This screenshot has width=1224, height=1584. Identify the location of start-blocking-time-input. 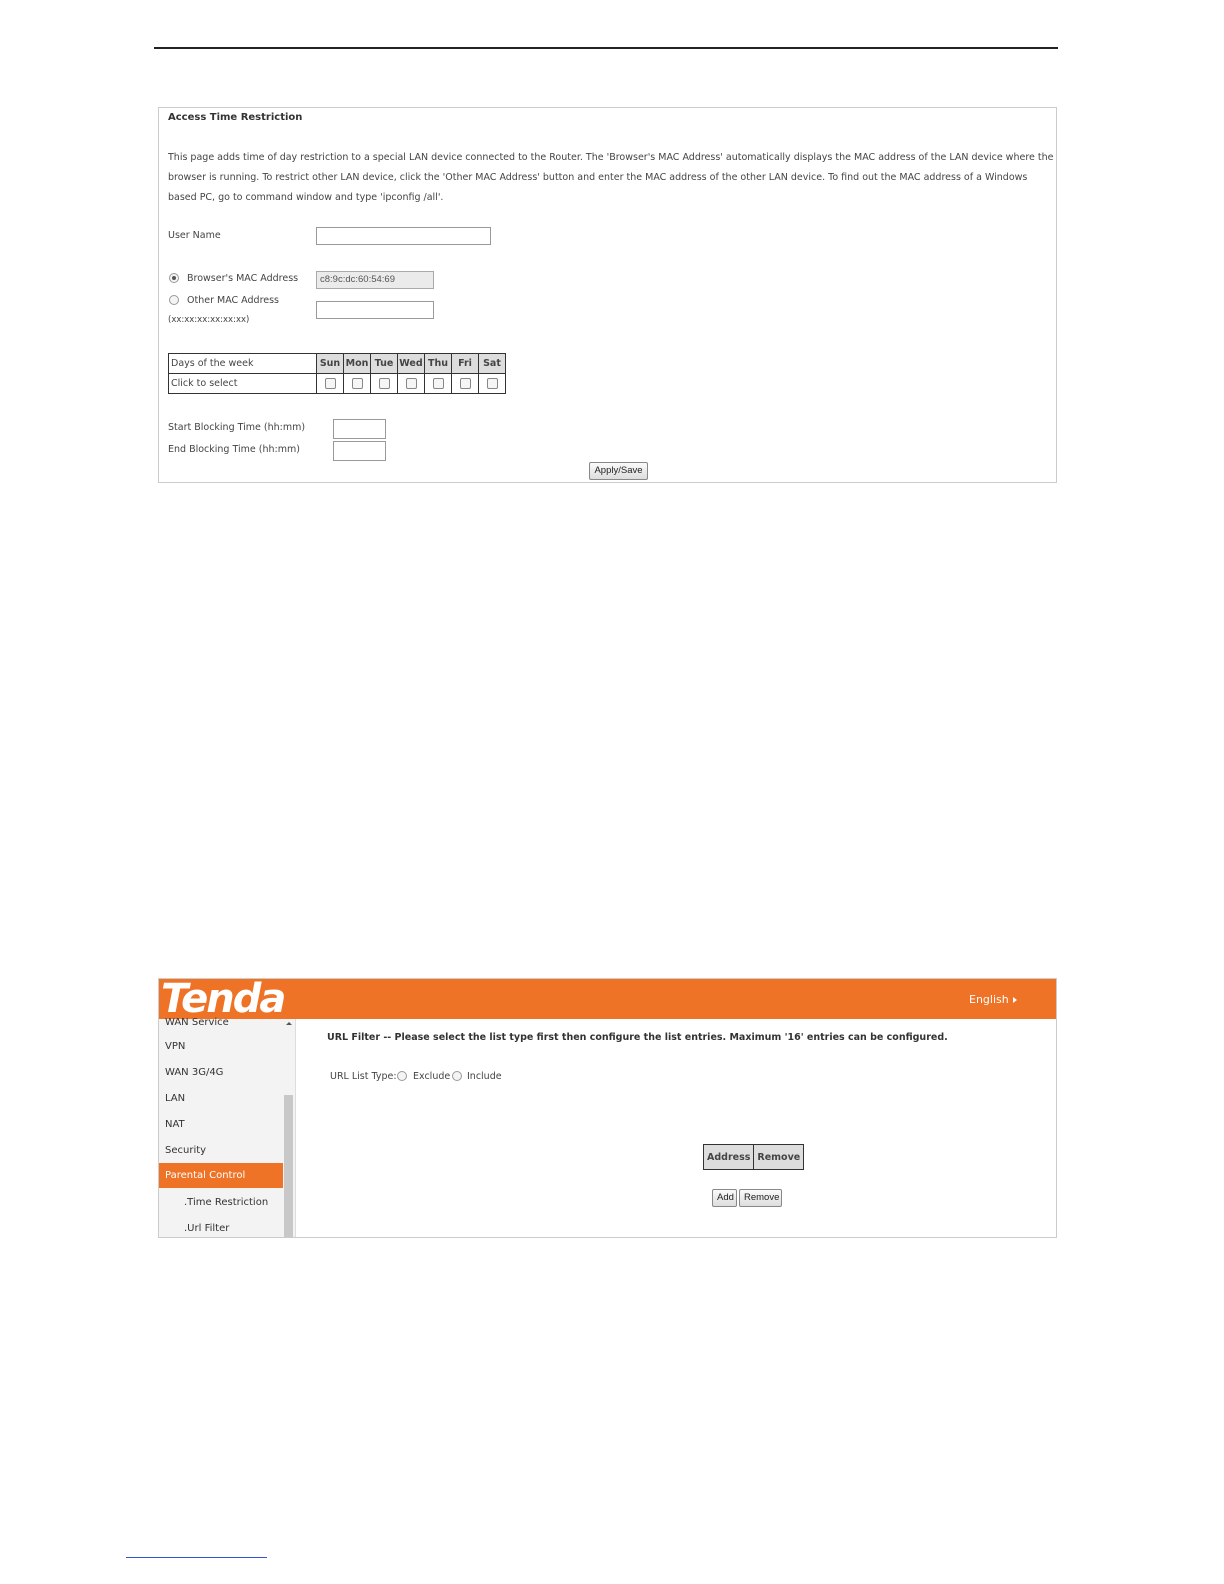
(359, 429).